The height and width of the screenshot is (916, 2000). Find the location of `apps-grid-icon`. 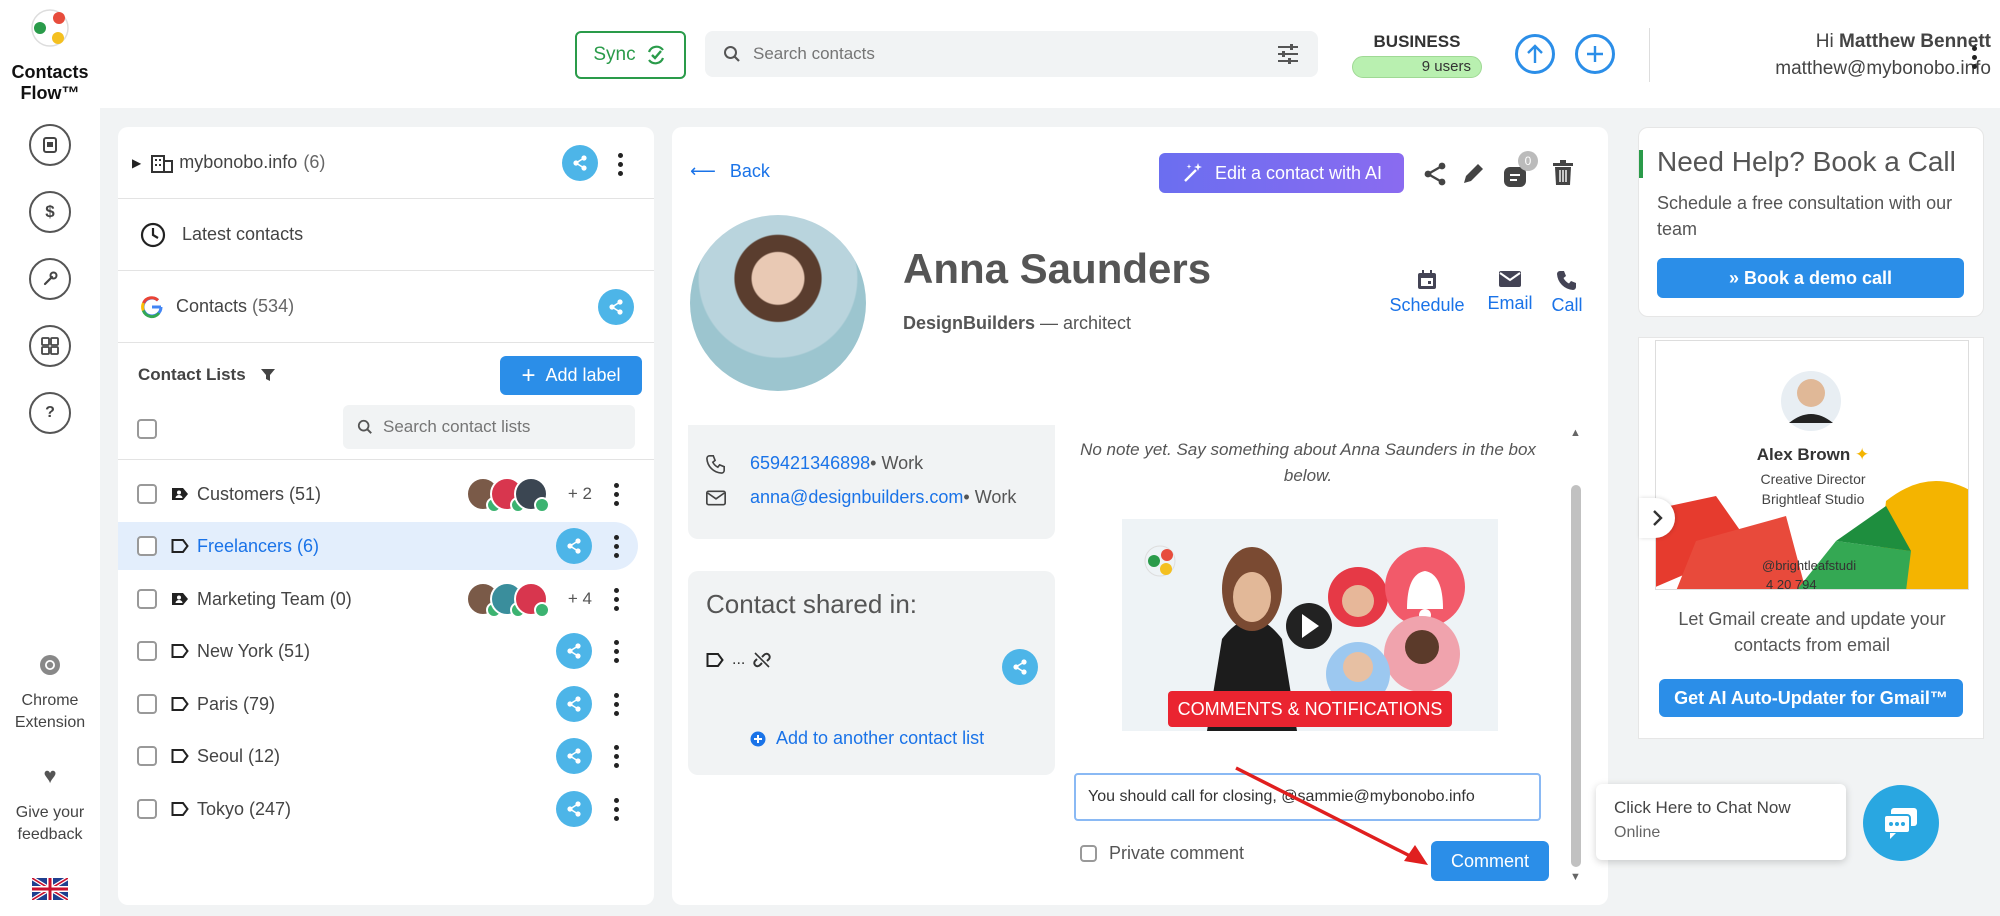

apps-grid-icon is located at coordinates (50, 346).